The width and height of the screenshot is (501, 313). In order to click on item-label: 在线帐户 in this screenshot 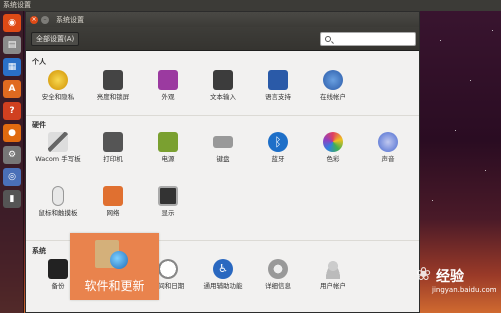, I will do `click(333, 97)`.